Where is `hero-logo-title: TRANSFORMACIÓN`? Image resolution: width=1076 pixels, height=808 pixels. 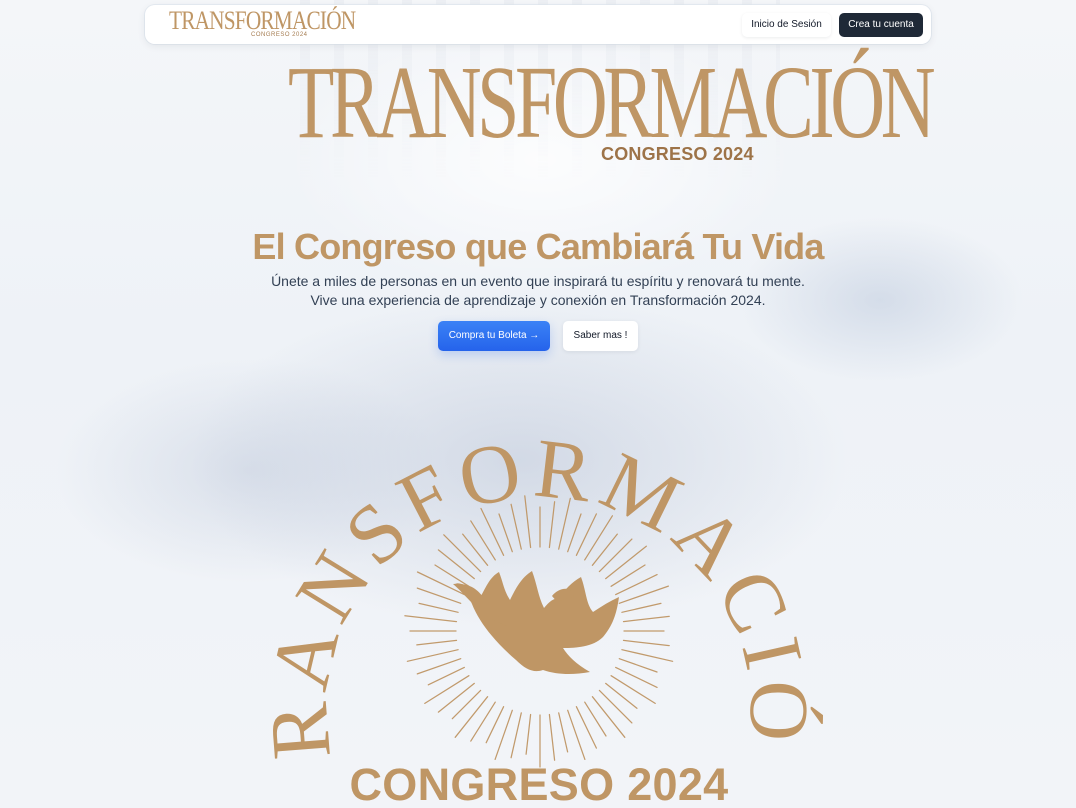 hero-logo-title: TRANSFORMACIÓN is located at coordinates (612, 102).